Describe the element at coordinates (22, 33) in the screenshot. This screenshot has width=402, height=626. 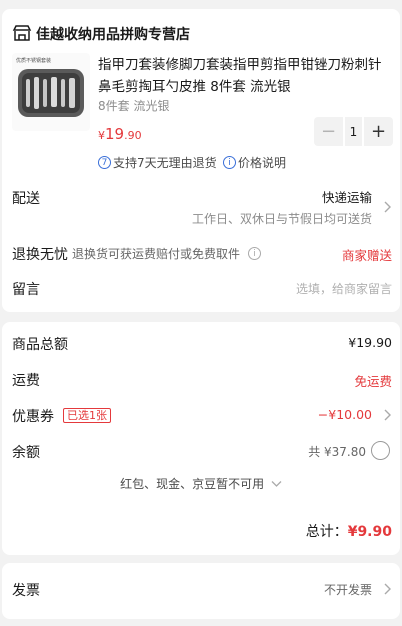
I see `store-icon` at that location.